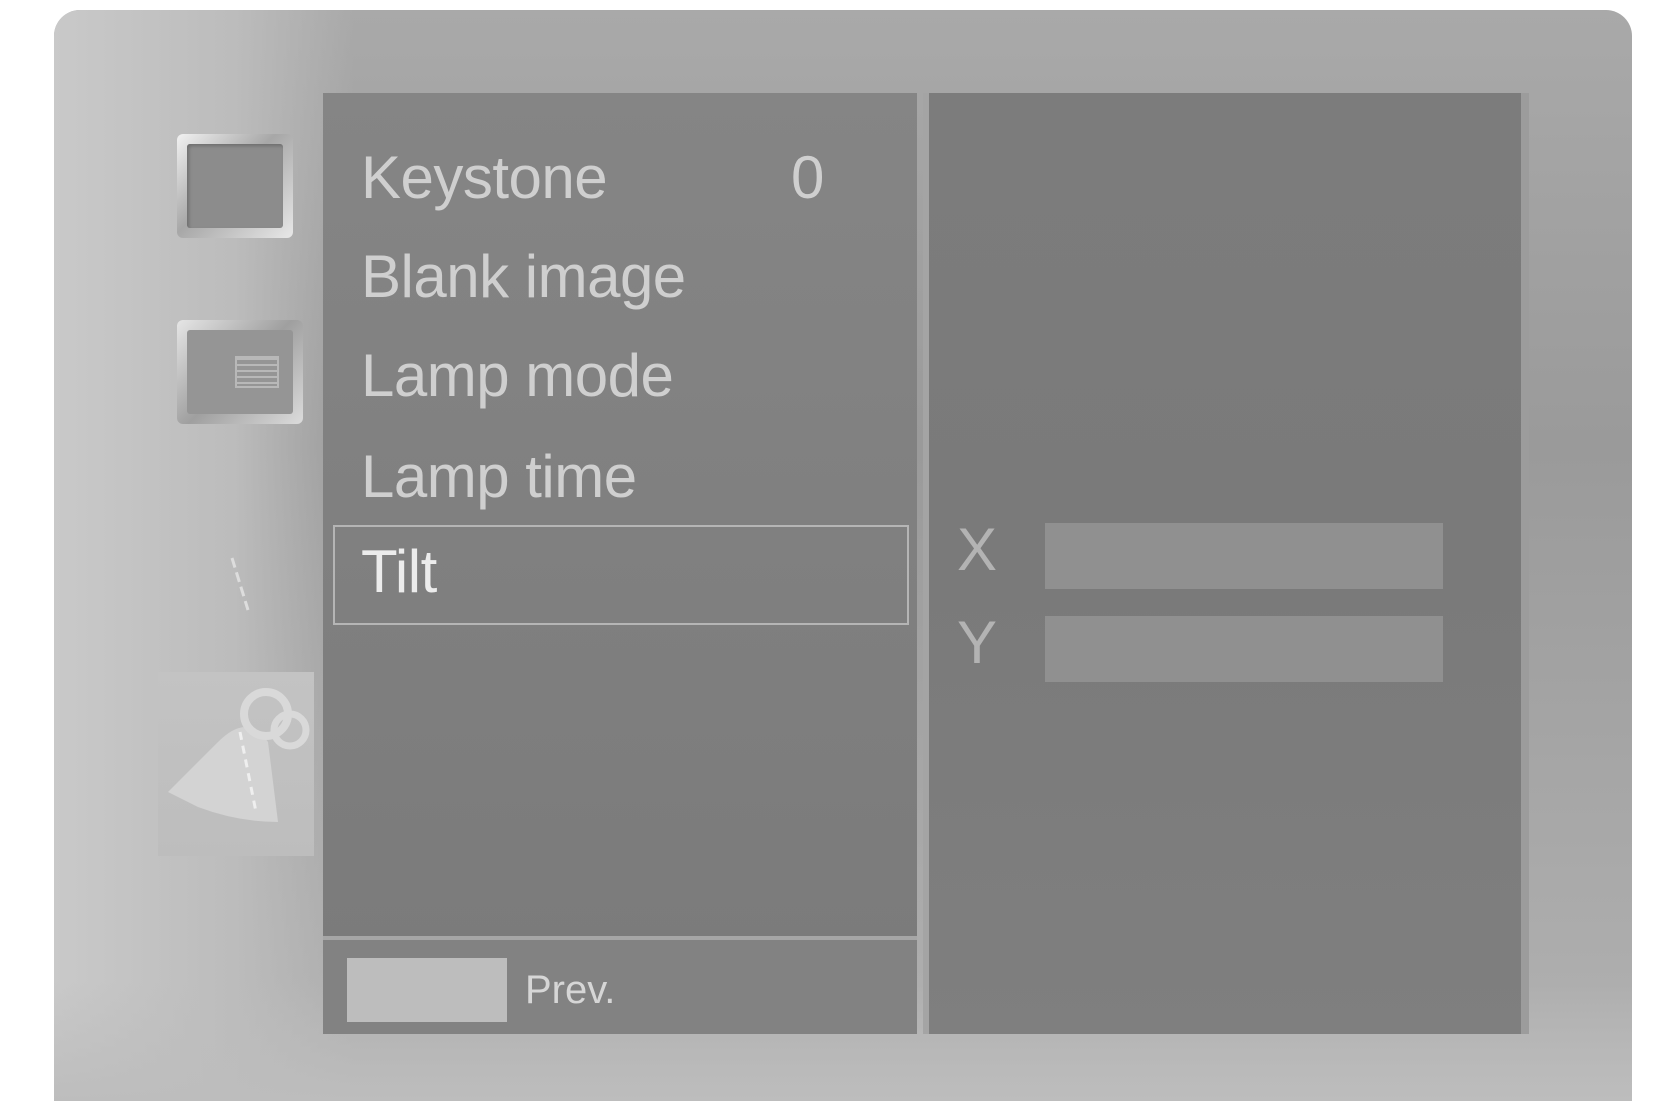 This screenshot has width=1654, height=1101. I want to click on tilt-y-fill, so click(1244, 649).